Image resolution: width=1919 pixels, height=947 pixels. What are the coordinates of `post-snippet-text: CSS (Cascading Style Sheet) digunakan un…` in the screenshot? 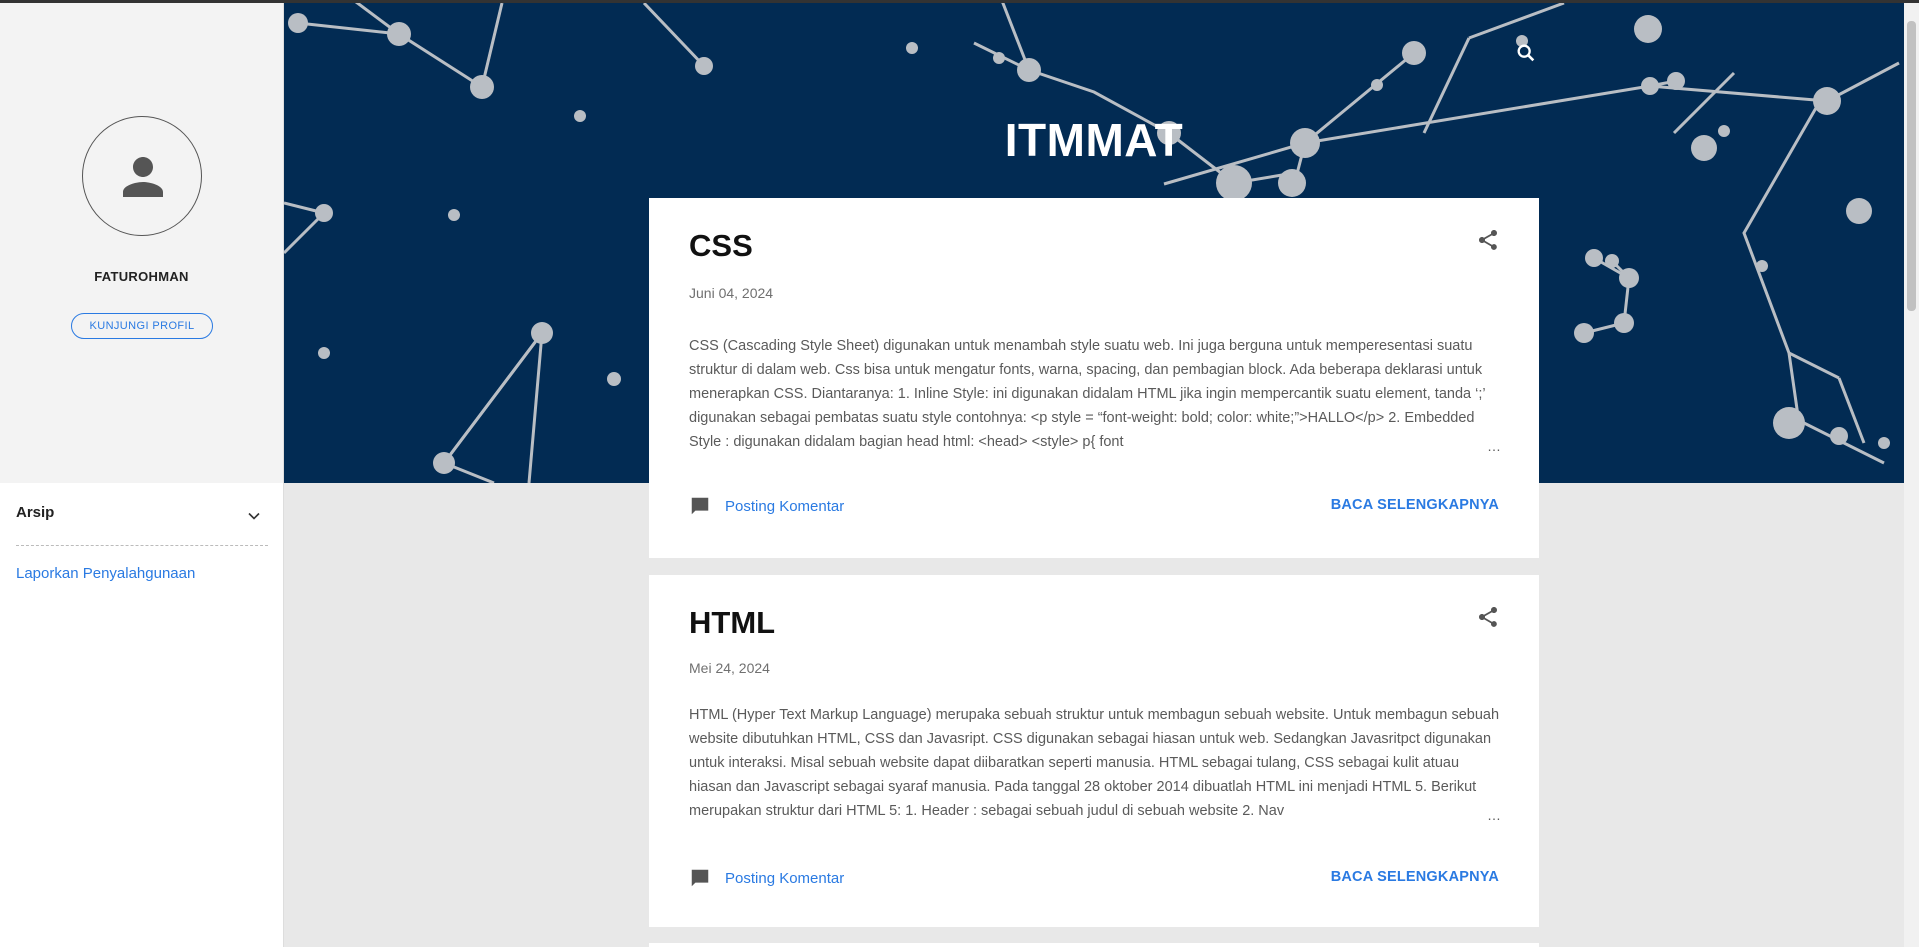 It's located at (1087, 394).